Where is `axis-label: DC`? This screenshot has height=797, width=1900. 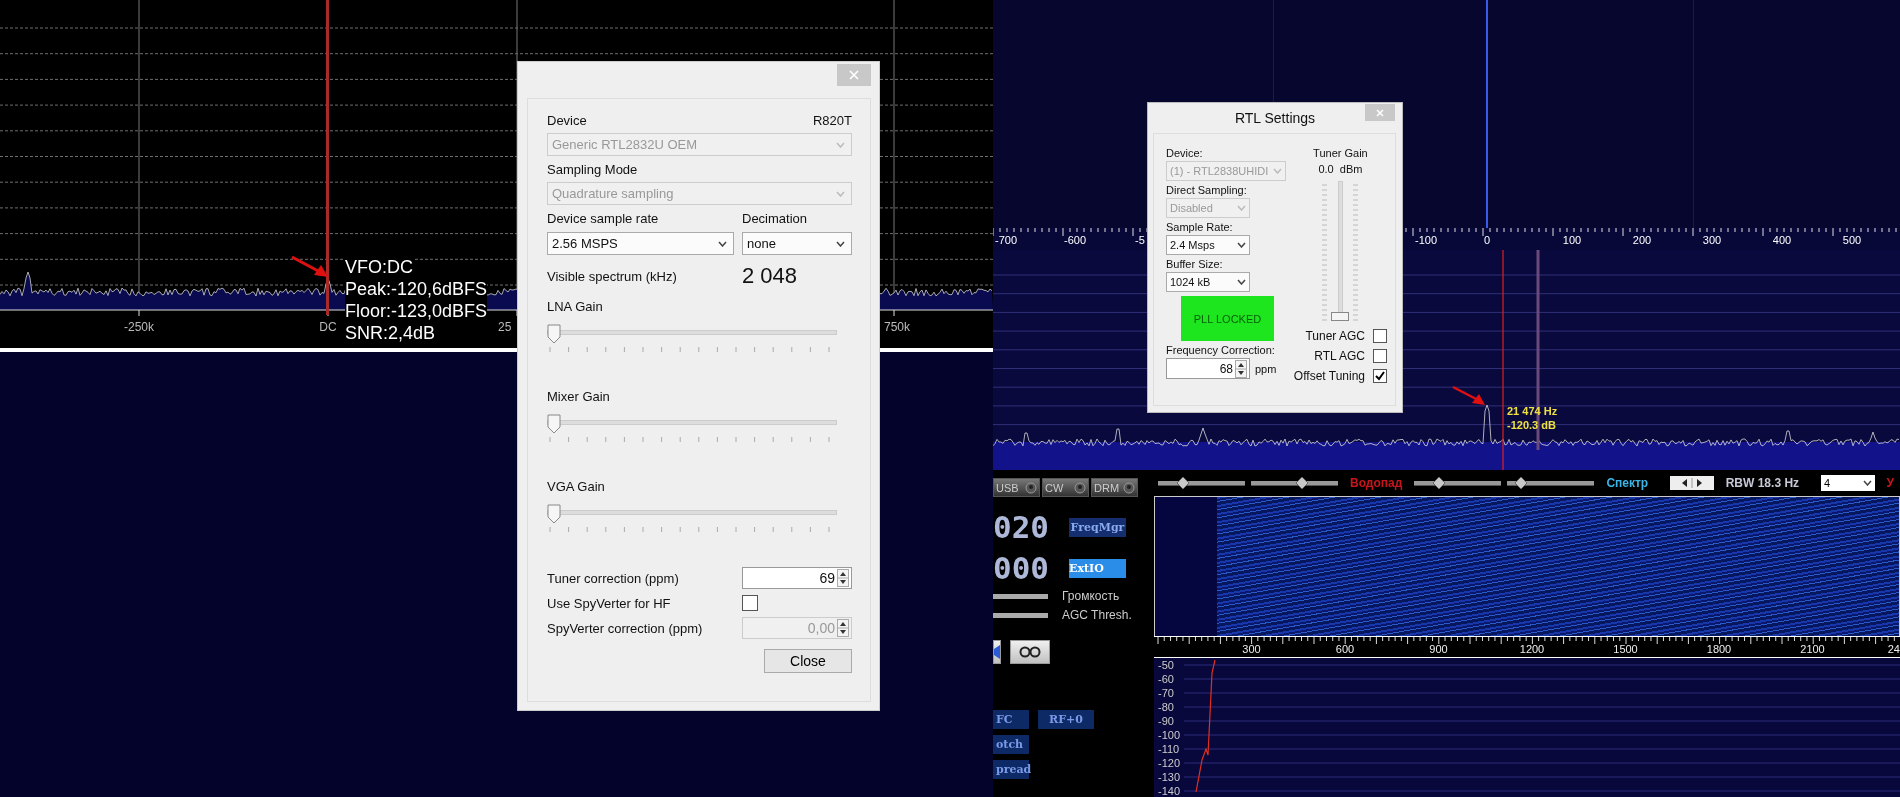 axis-label: DC is located at coordinates (328, 327).